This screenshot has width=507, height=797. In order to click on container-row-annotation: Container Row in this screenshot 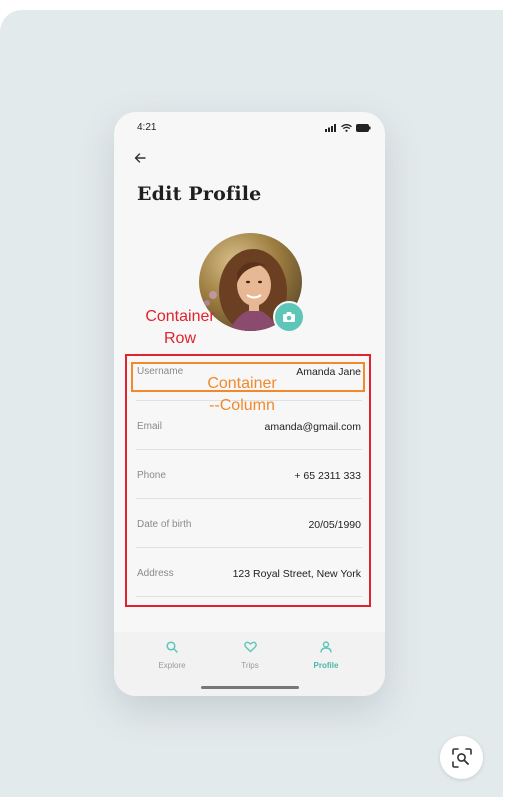, I will do `click(180, 328)`.